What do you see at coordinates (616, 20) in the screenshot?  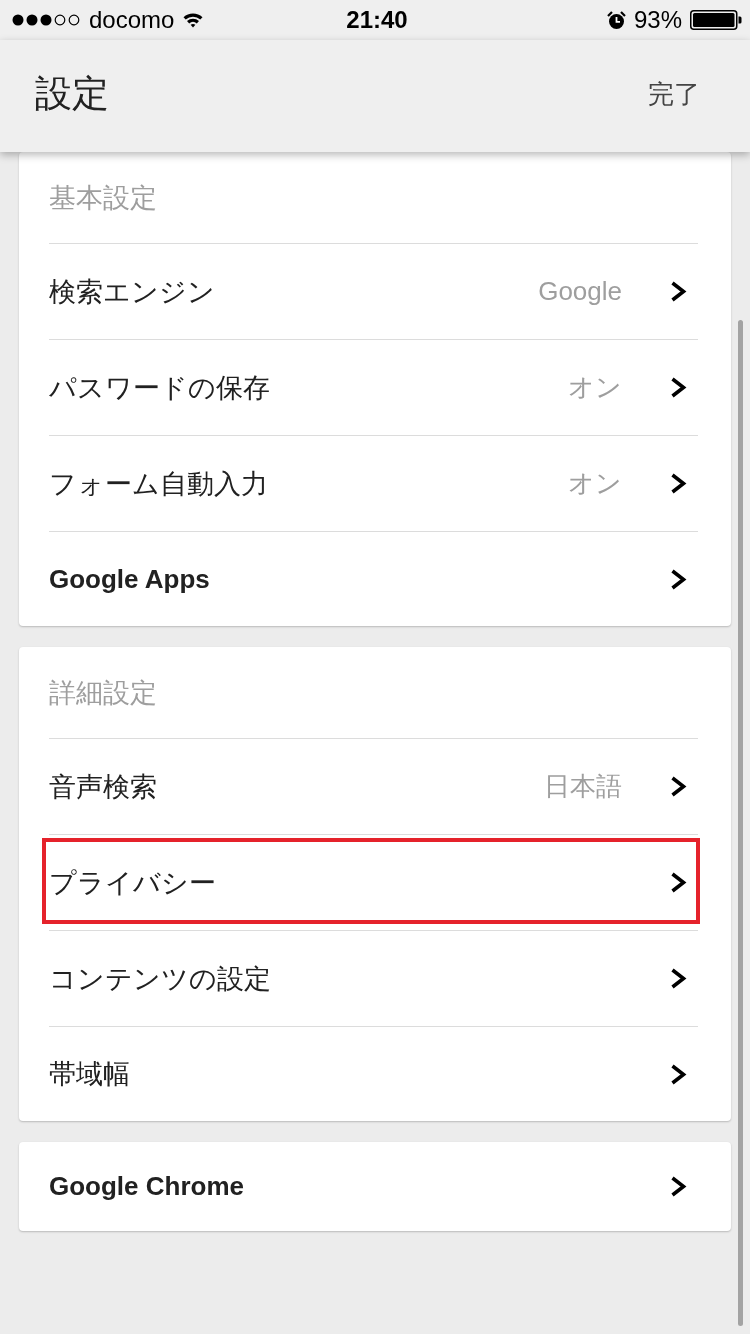 I see `alarm-clock-icon` at bounding box center [616, 20].